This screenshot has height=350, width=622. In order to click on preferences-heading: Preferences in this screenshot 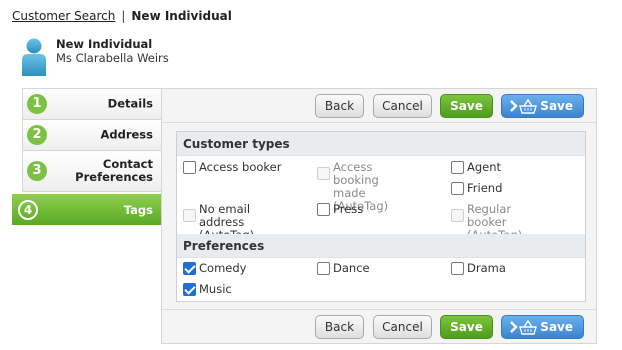, I will do `click(381, 246)`.